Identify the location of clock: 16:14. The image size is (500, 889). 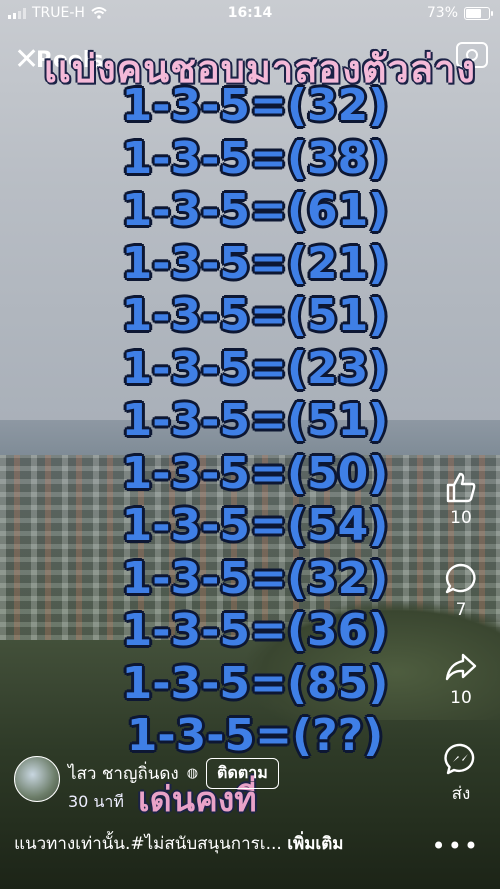
(250, 13).